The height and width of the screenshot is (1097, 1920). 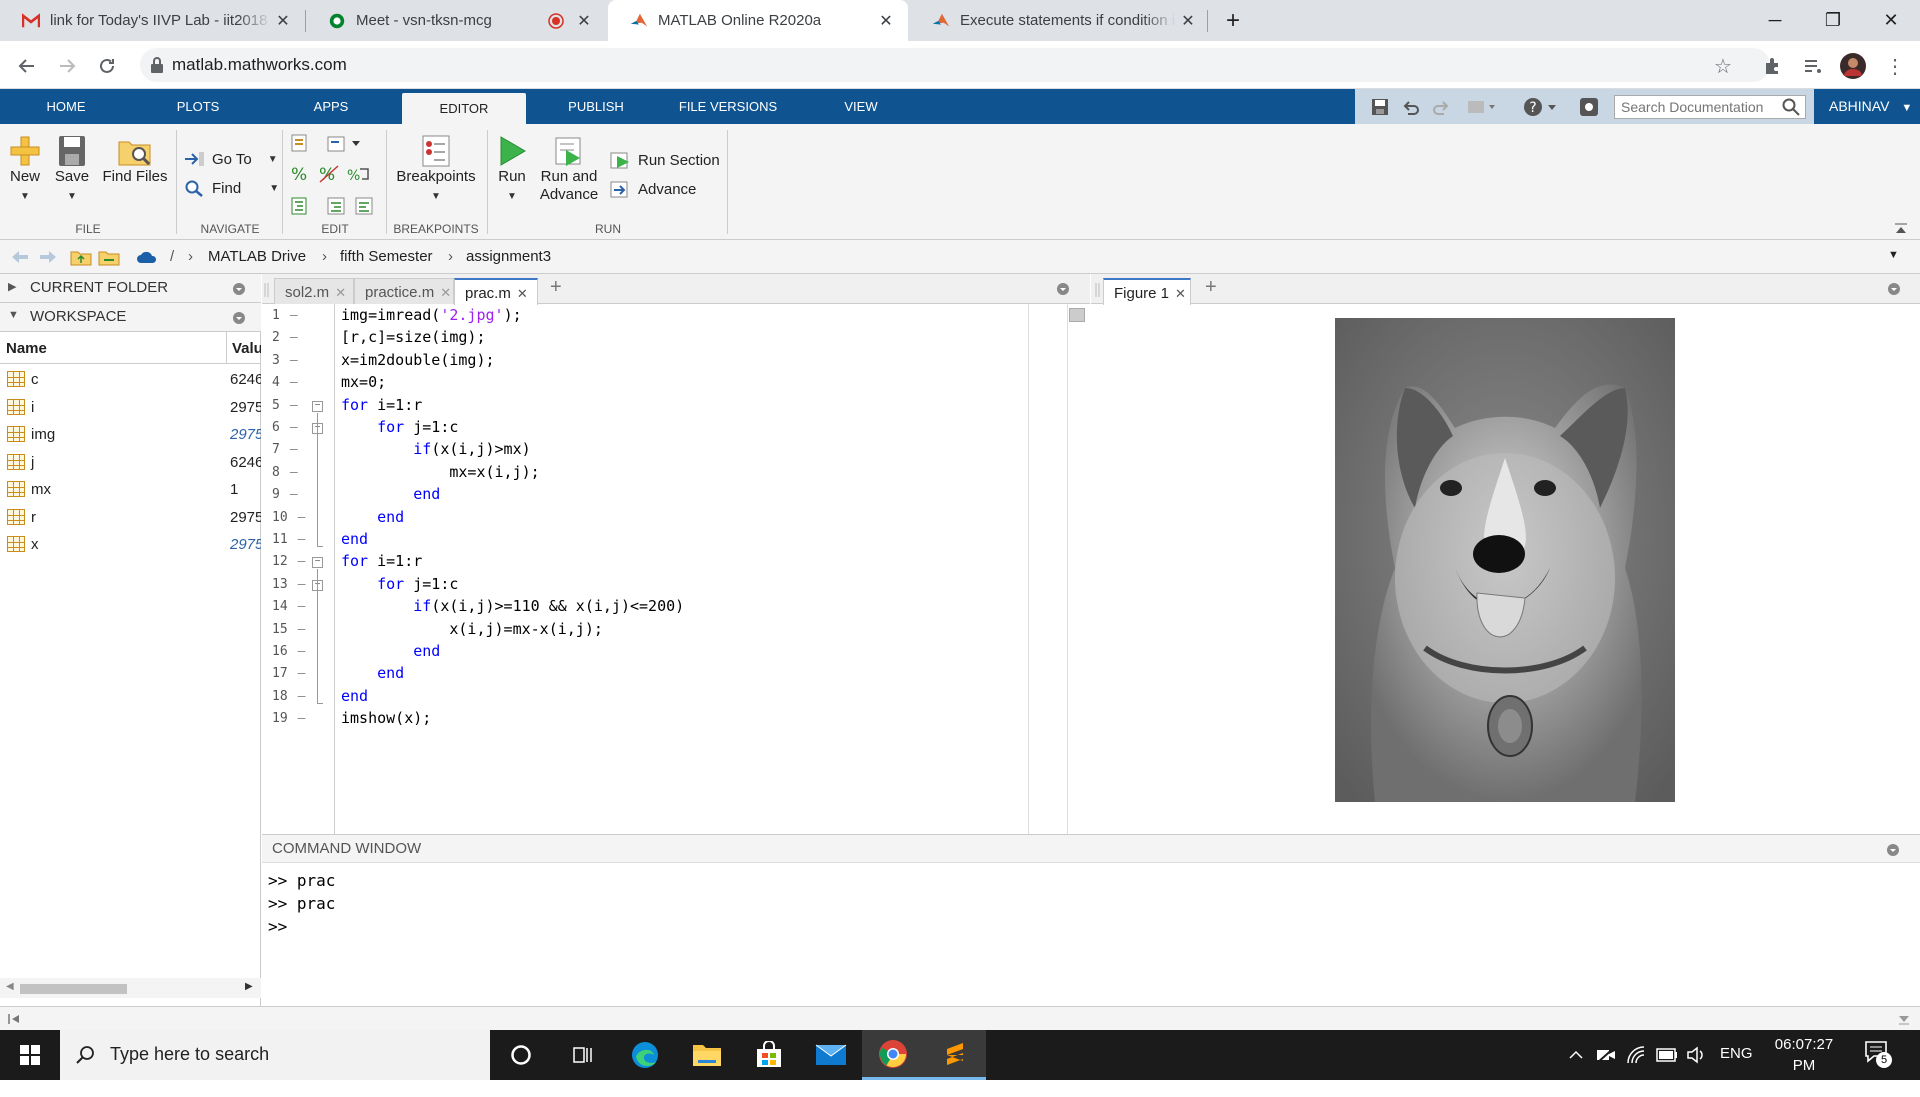 What do you see at coordinates (596, 106) in the screenshot?
I see `tab-publish: PUBLISH` at bounding box center [596, 106].